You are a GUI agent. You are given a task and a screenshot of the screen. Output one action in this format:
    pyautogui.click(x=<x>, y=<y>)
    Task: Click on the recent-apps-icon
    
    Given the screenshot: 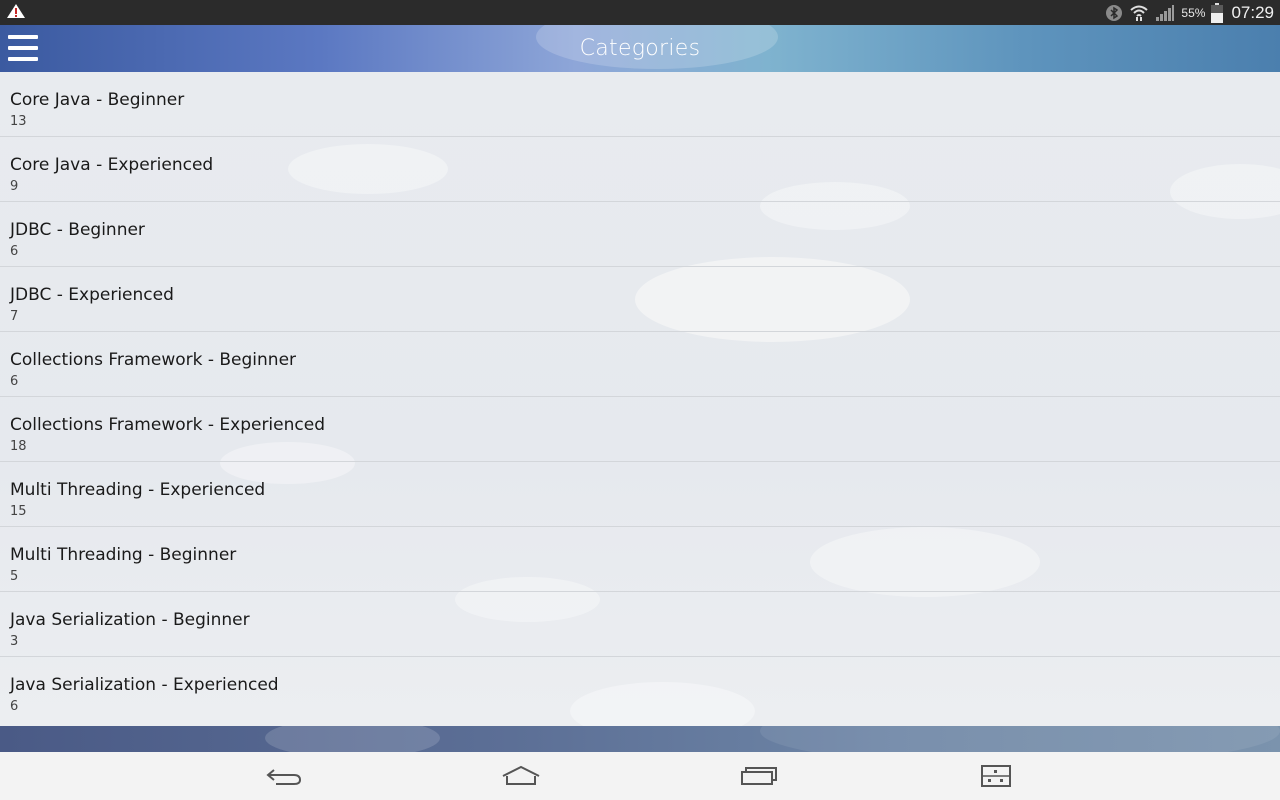 What is the action you would take?
    pyautogui.click(x=758, y=776)
    